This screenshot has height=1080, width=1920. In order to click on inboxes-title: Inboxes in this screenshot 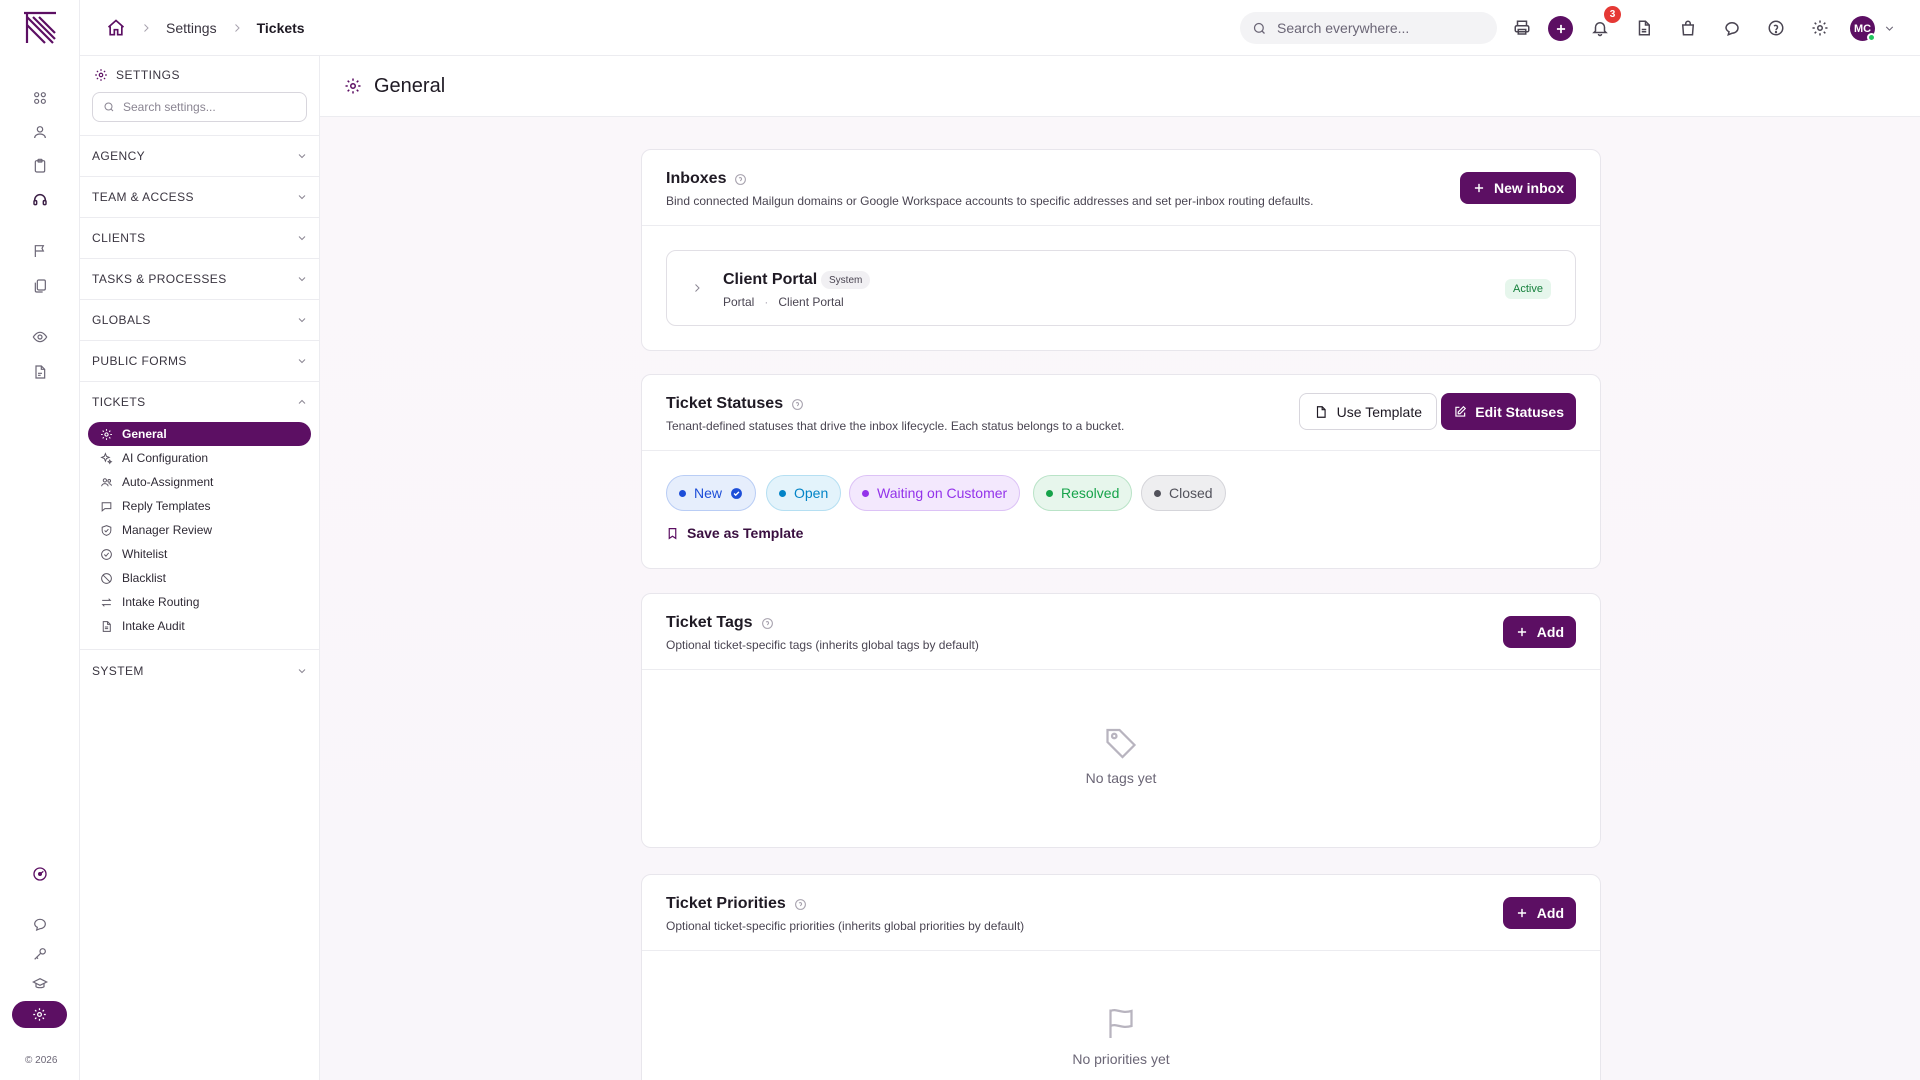, I will do `click(706, 179)`.